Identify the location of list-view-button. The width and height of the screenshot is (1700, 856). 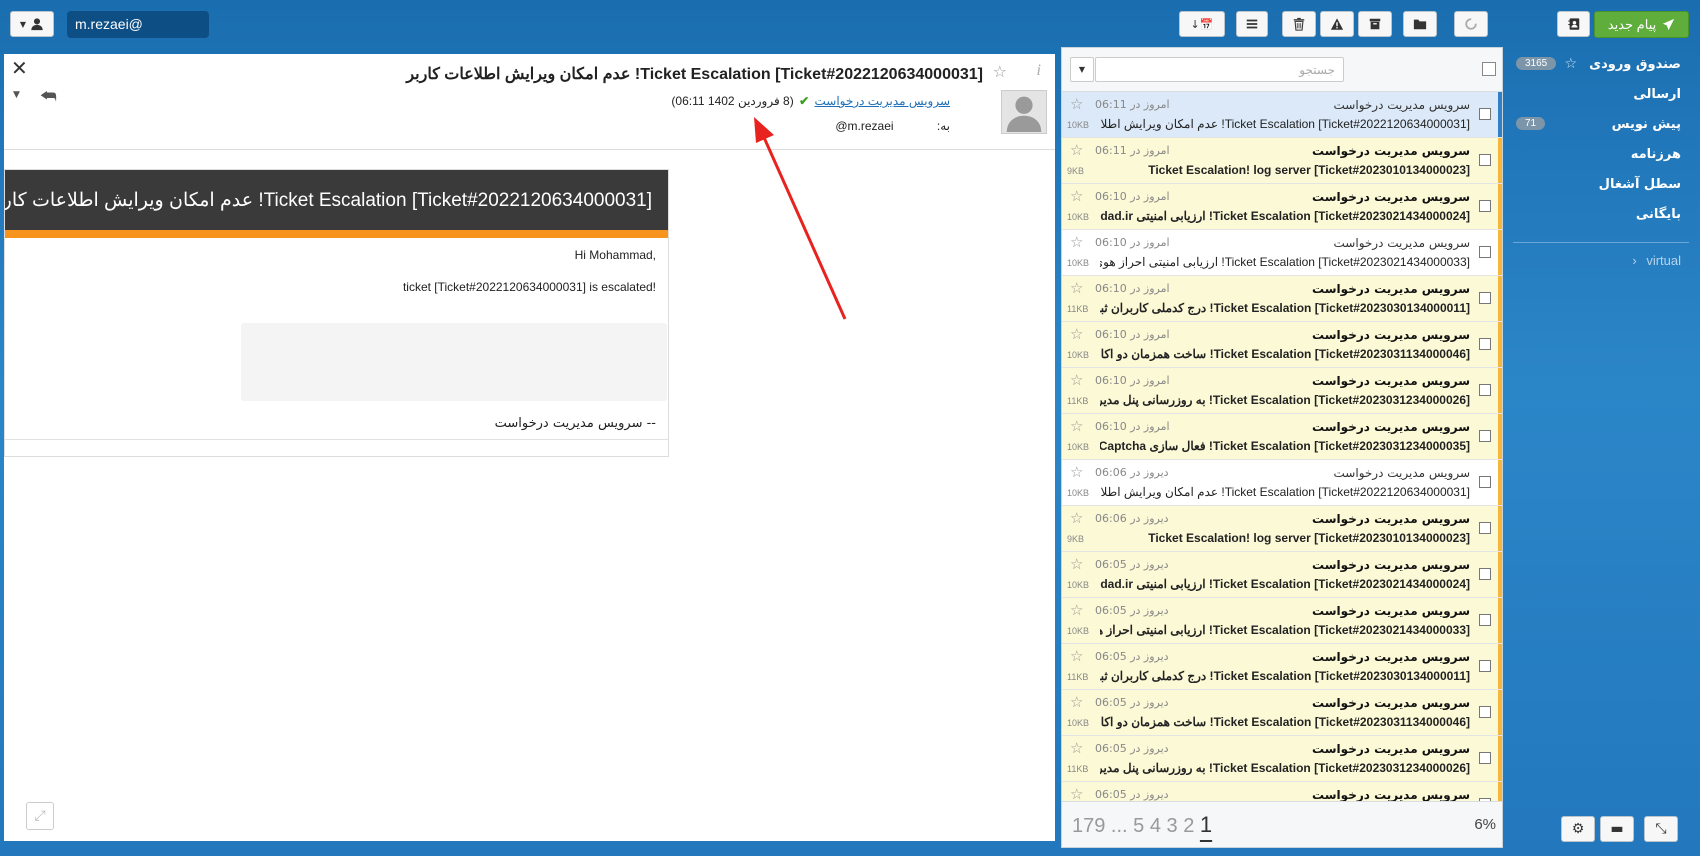
(1252, 24).